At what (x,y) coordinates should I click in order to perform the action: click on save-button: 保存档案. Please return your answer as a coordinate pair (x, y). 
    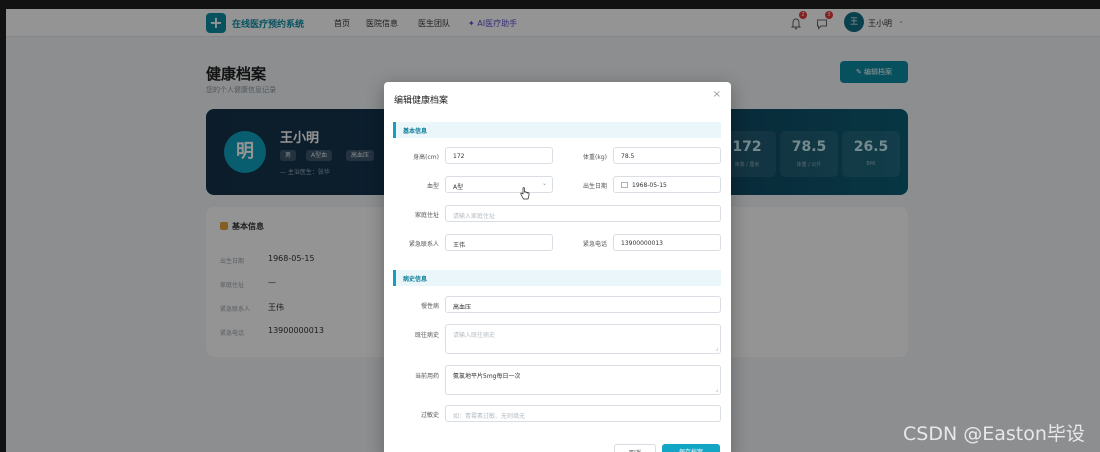
    Looking at the image, I should click on (691, 448).